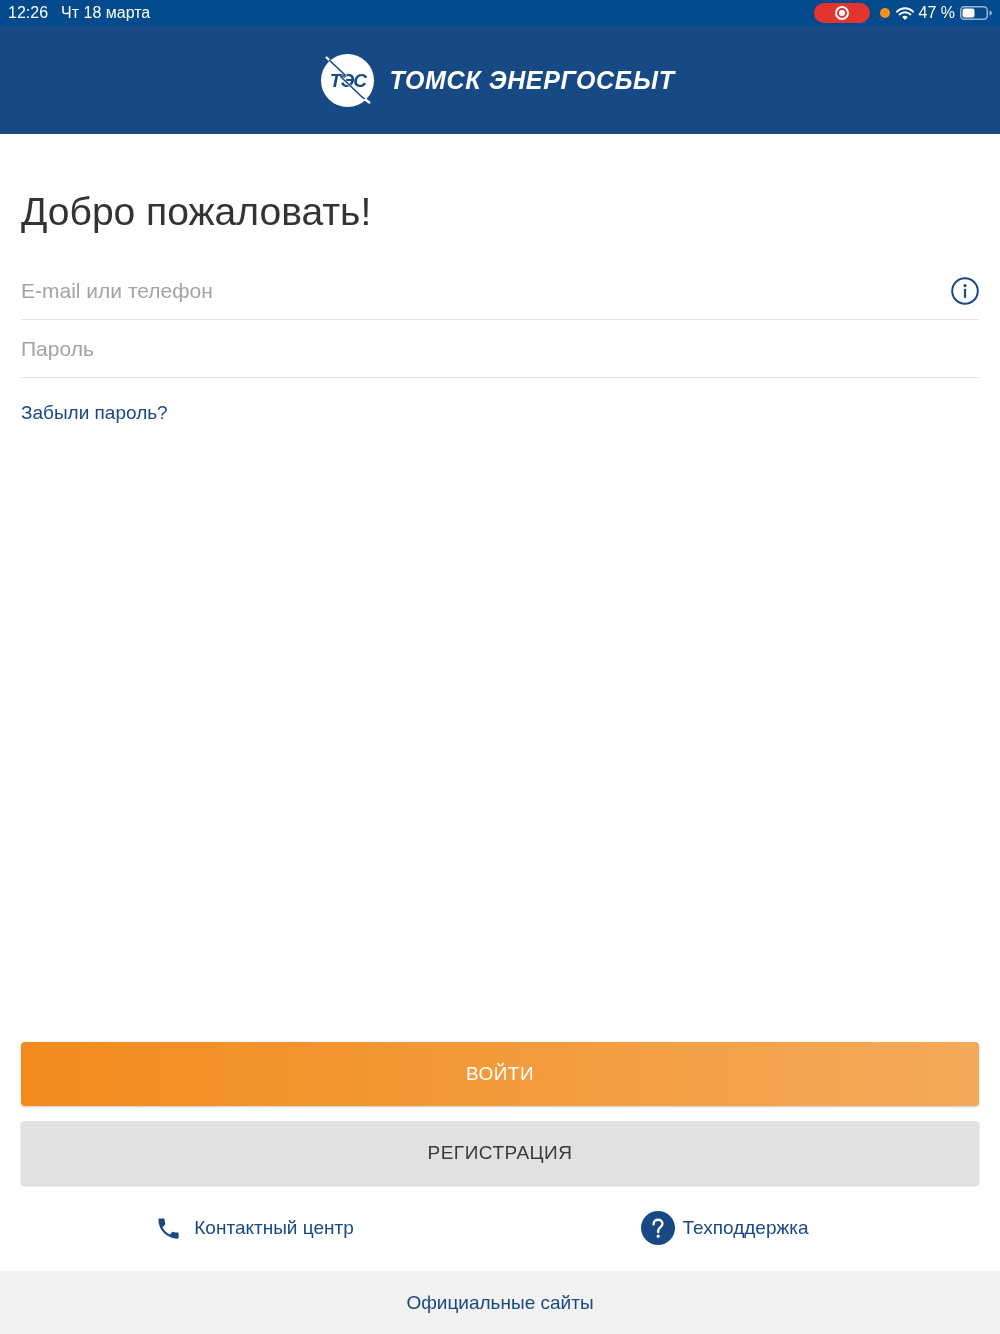 This screenshot has height=1334, width=1000. Describe the element at coordinates (500, 348) in the screenshot. I see `password-field: Пароль` at that location.